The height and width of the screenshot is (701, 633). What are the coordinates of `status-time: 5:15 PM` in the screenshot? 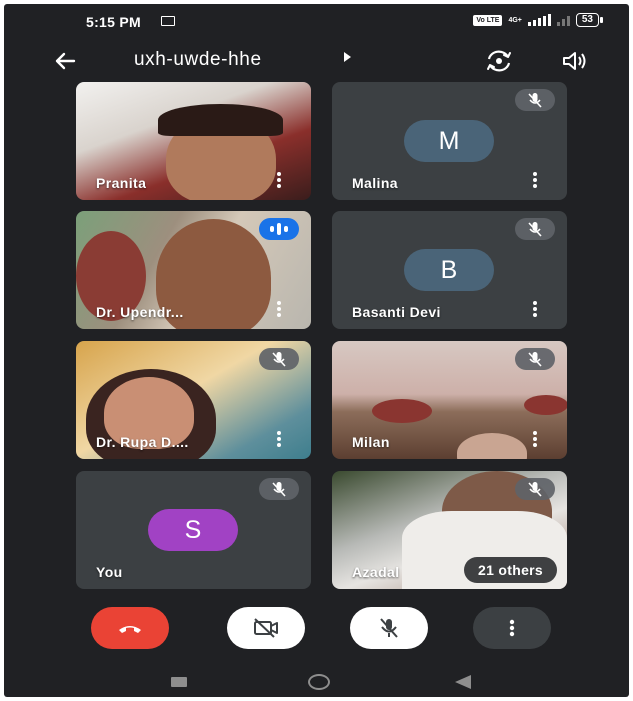 It's located at (114, 22).